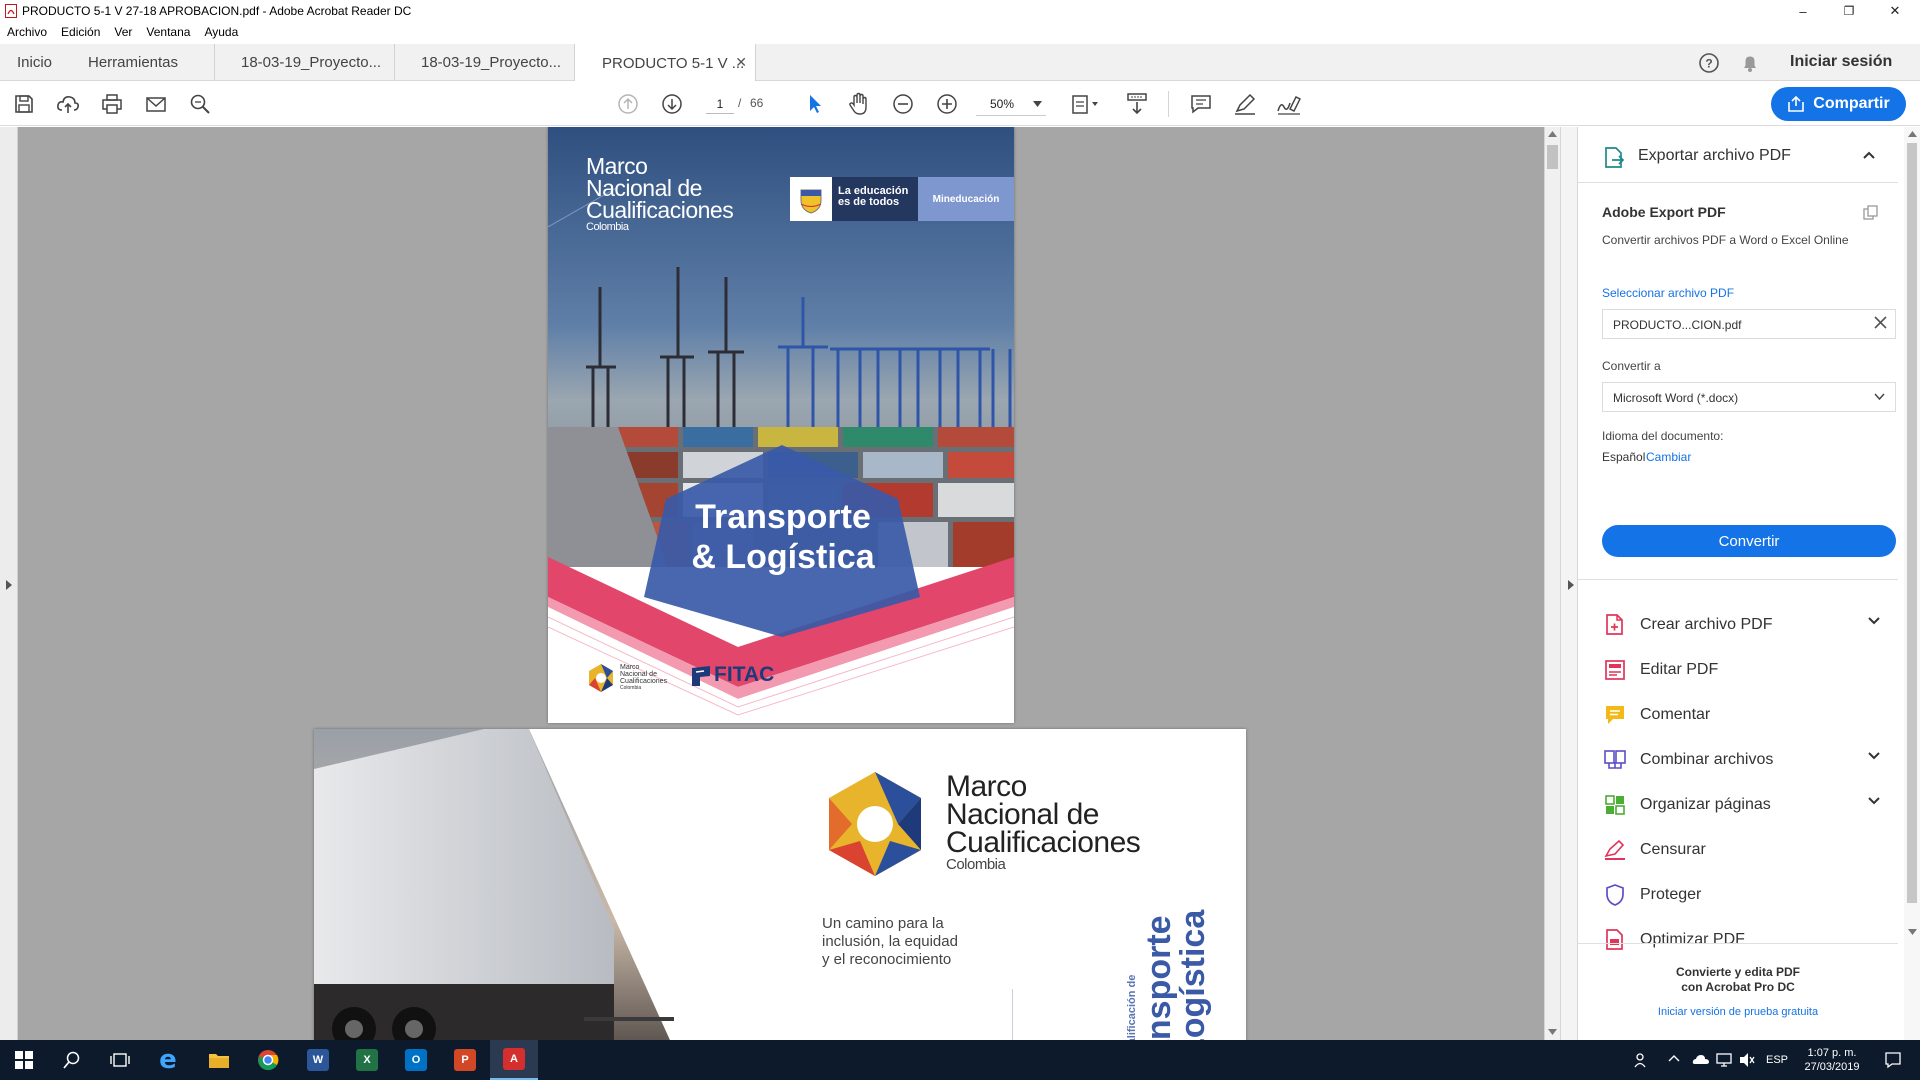  Describe the element at coordinates (1676, 398) in the screenshot. I see `convert-format-value: Microsoft Word (*.docx)` at that location.